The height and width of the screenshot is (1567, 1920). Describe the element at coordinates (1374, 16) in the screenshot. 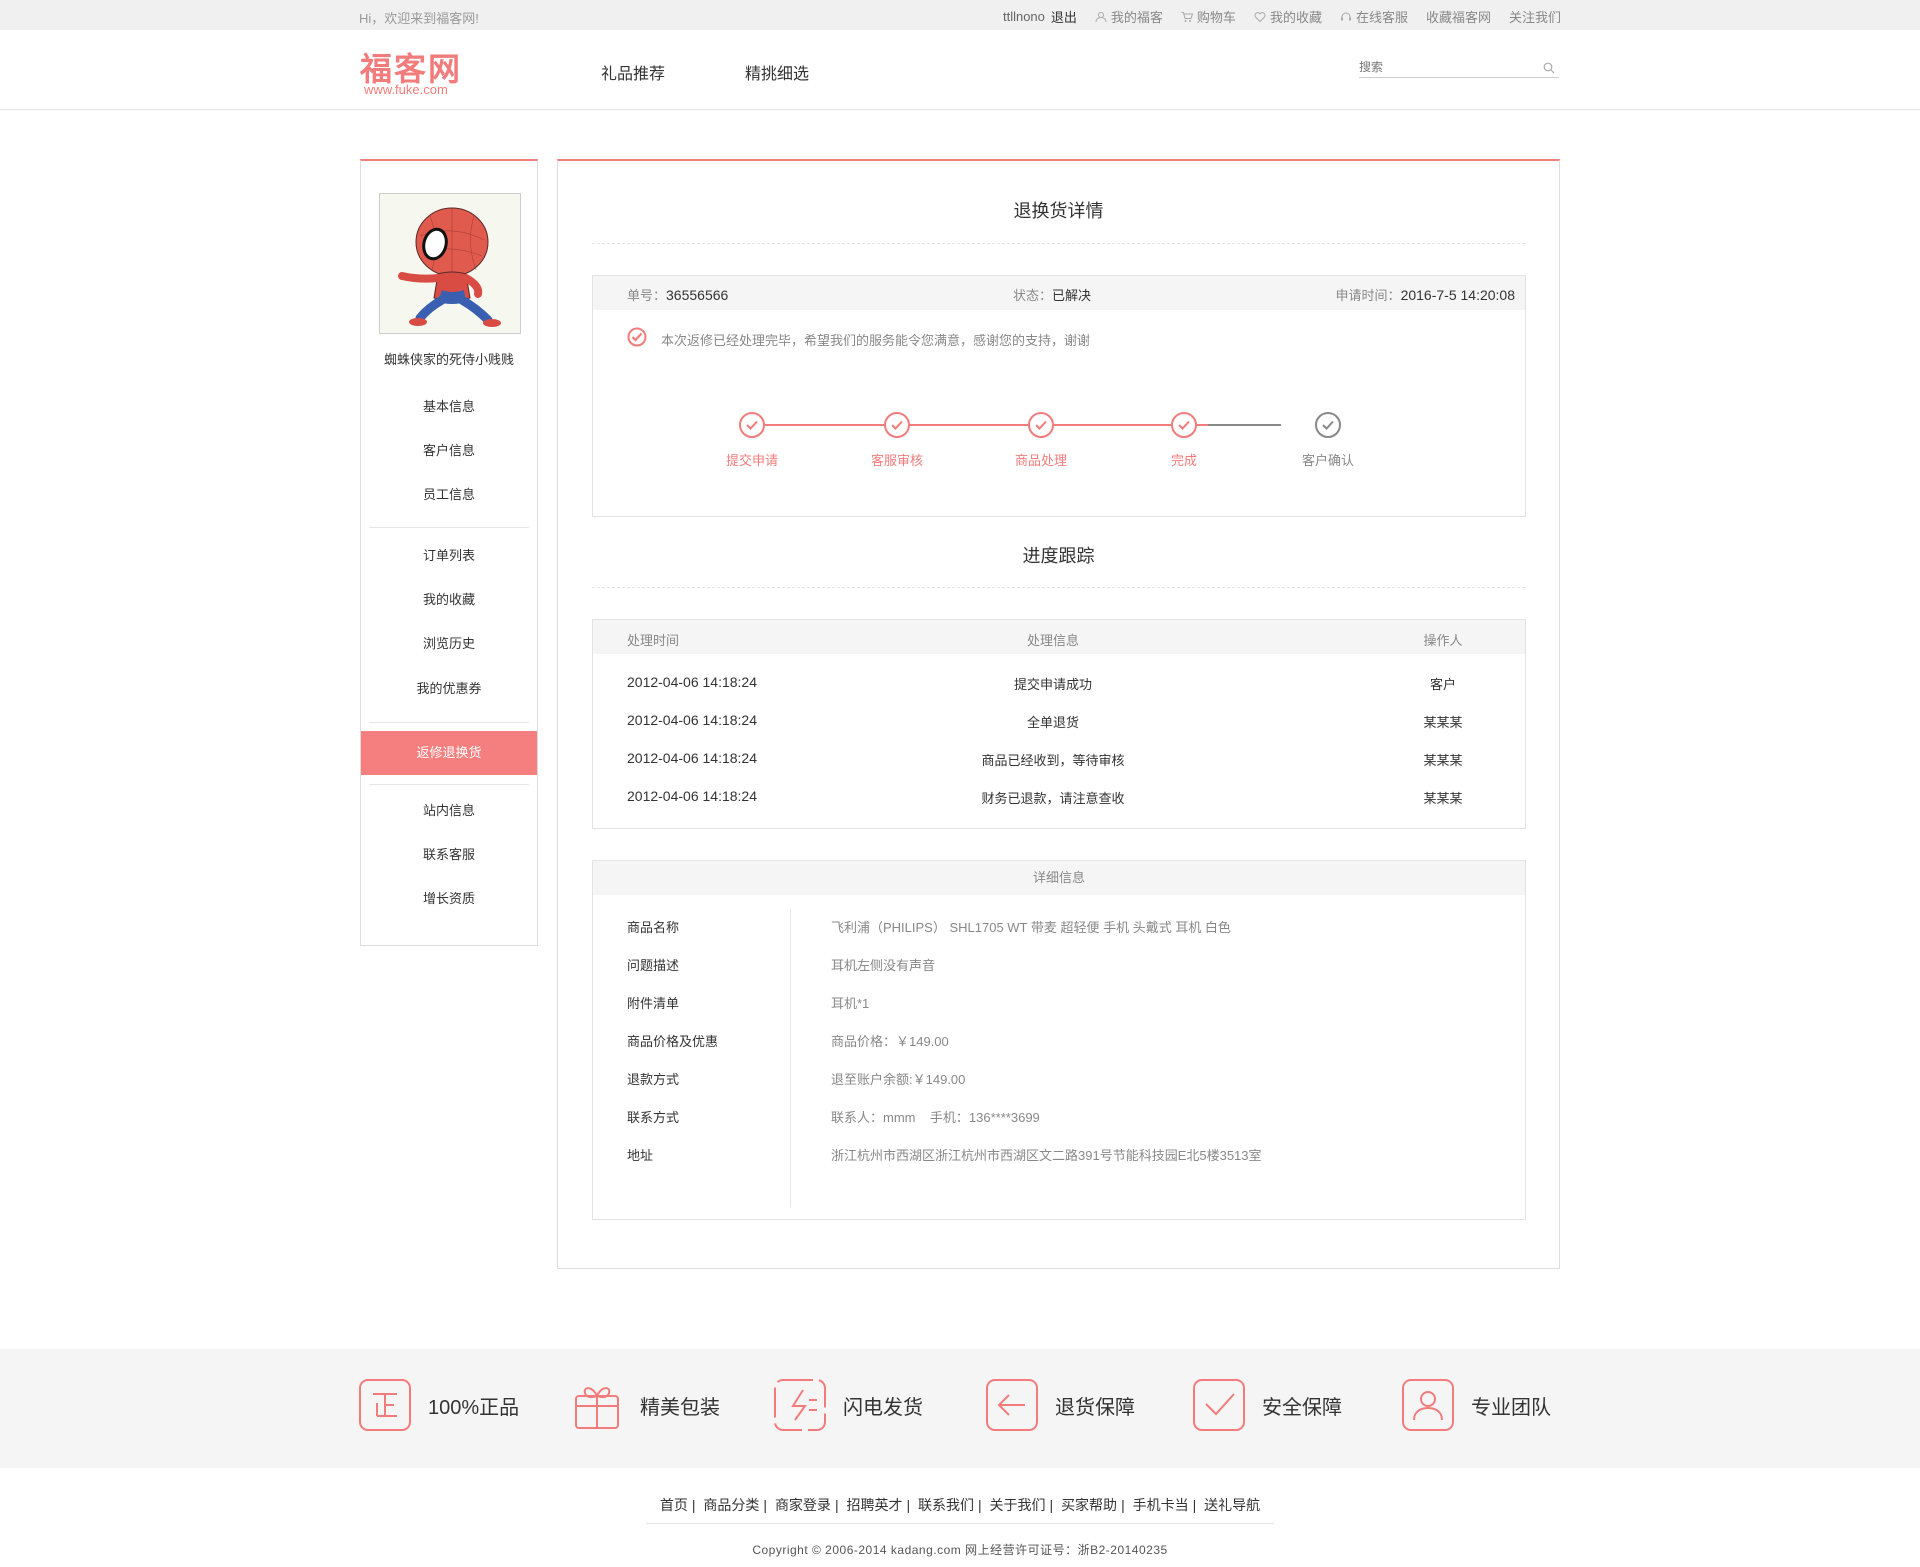

I see `online-service-link: 在线客服` at that location.